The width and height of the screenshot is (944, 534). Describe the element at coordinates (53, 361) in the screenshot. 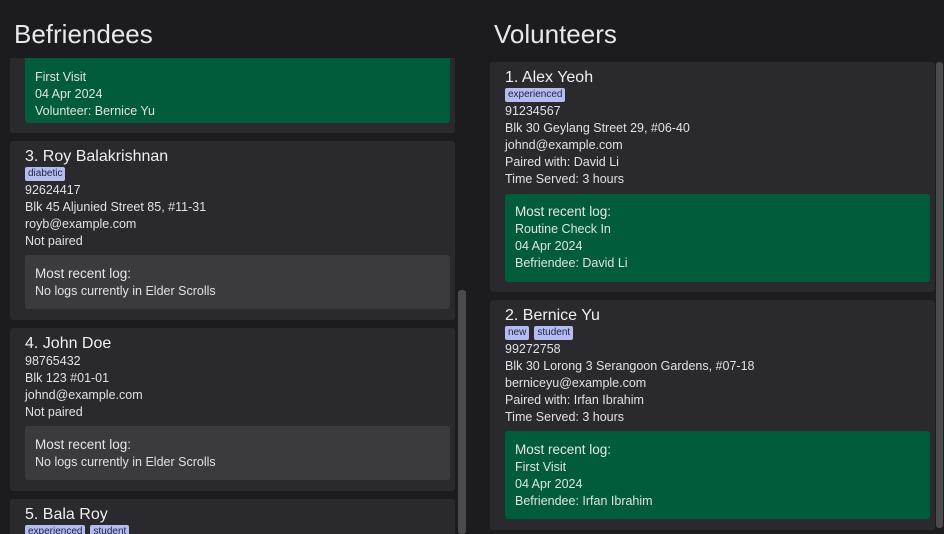

I see `phone: 98765432` at that location.